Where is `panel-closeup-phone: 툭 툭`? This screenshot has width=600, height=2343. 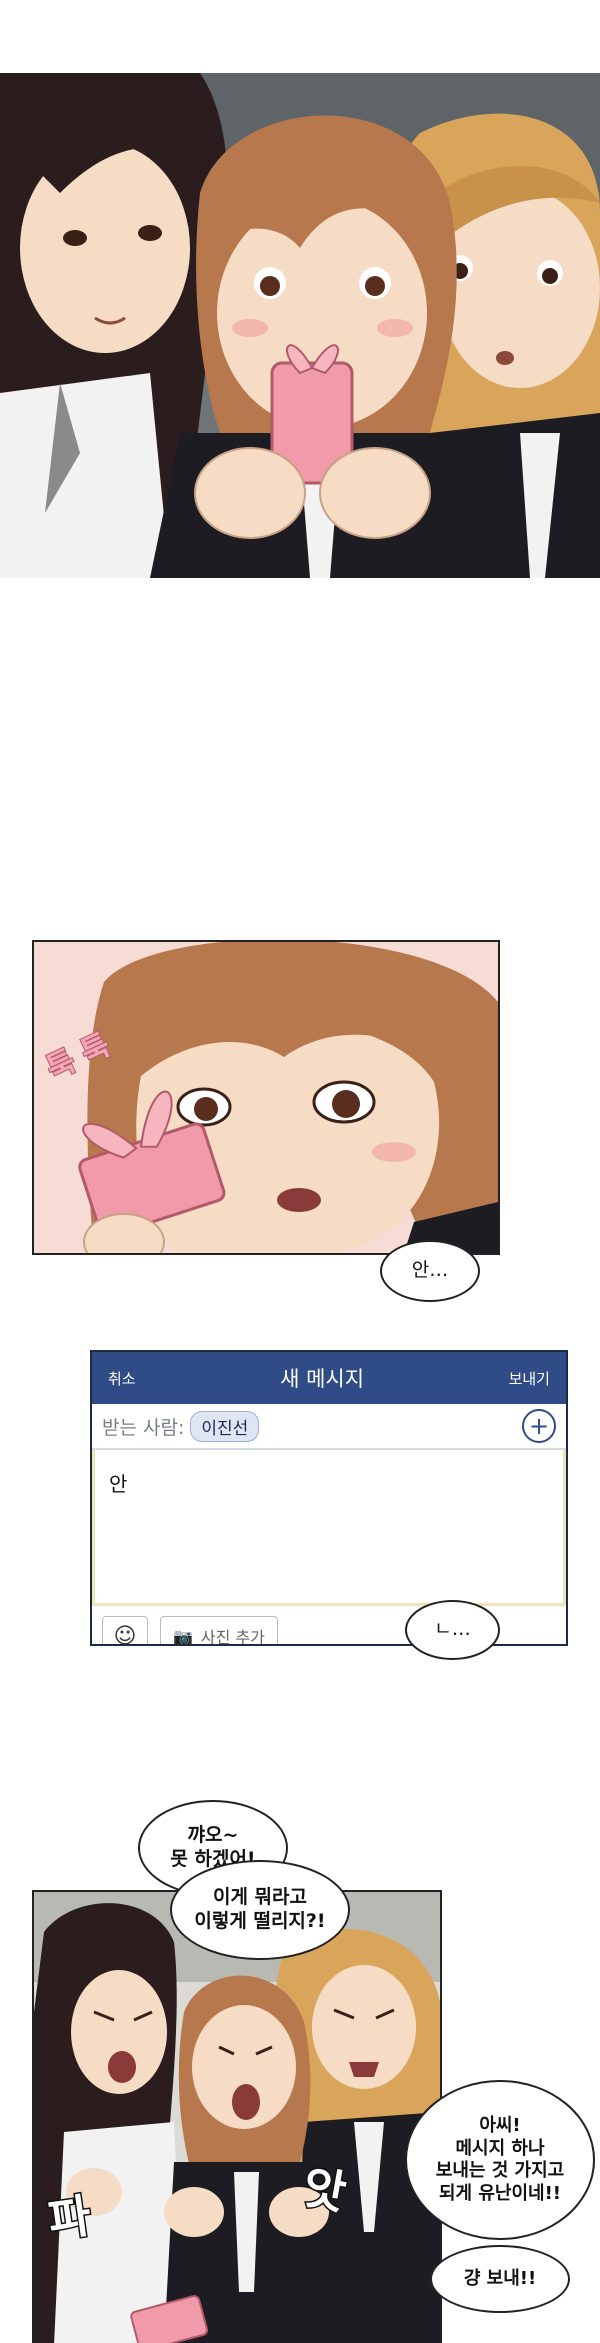
panel-closeup-phone: 툭 툭 is located at coordinates (266, 1097).